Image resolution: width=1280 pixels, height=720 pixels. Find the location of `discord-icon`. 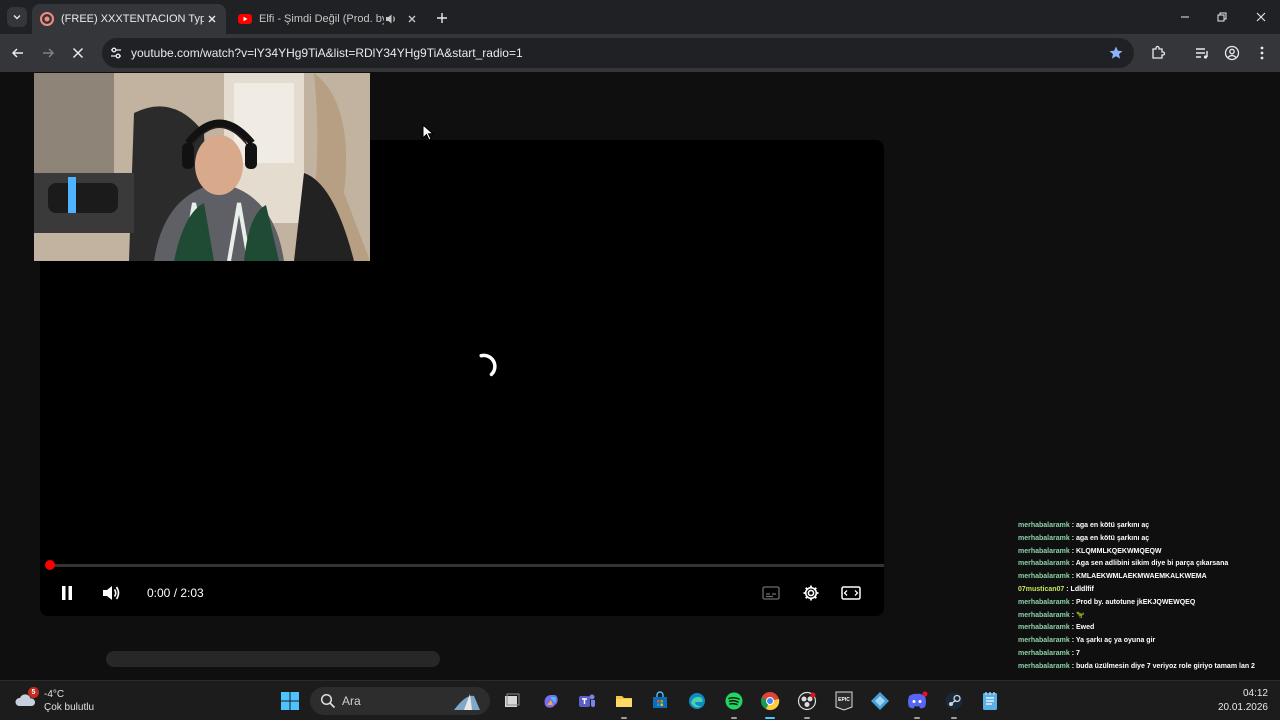

discord-icon is located at coordinates (918, 700).